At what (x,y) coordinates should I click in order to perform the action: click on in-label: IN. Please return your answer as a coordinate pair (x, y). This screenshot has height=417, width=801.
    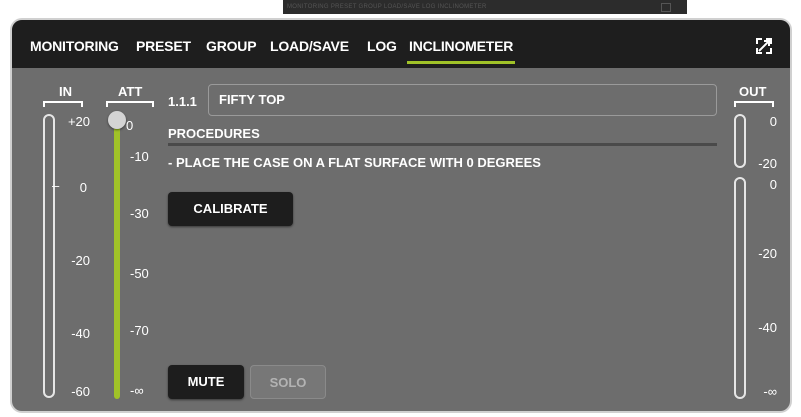
    Looking at the image, I should click on (65, 91).